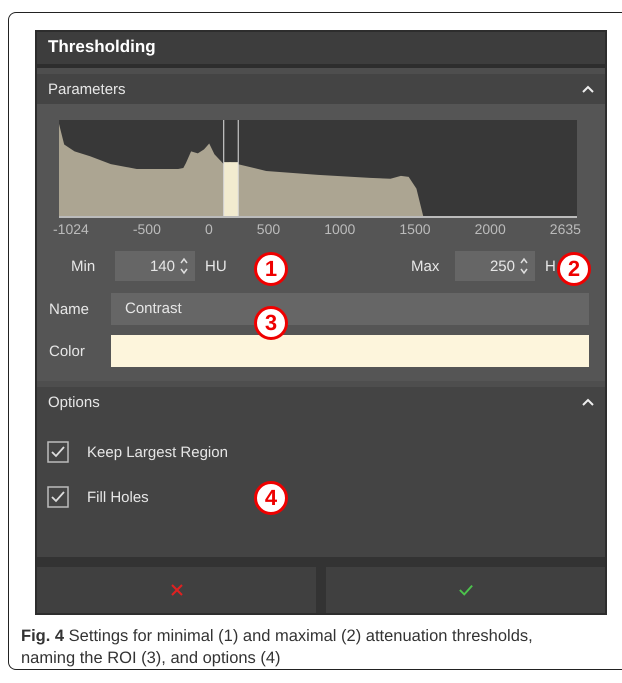  I want to click on axis-label: -1024, so click(71, 229).